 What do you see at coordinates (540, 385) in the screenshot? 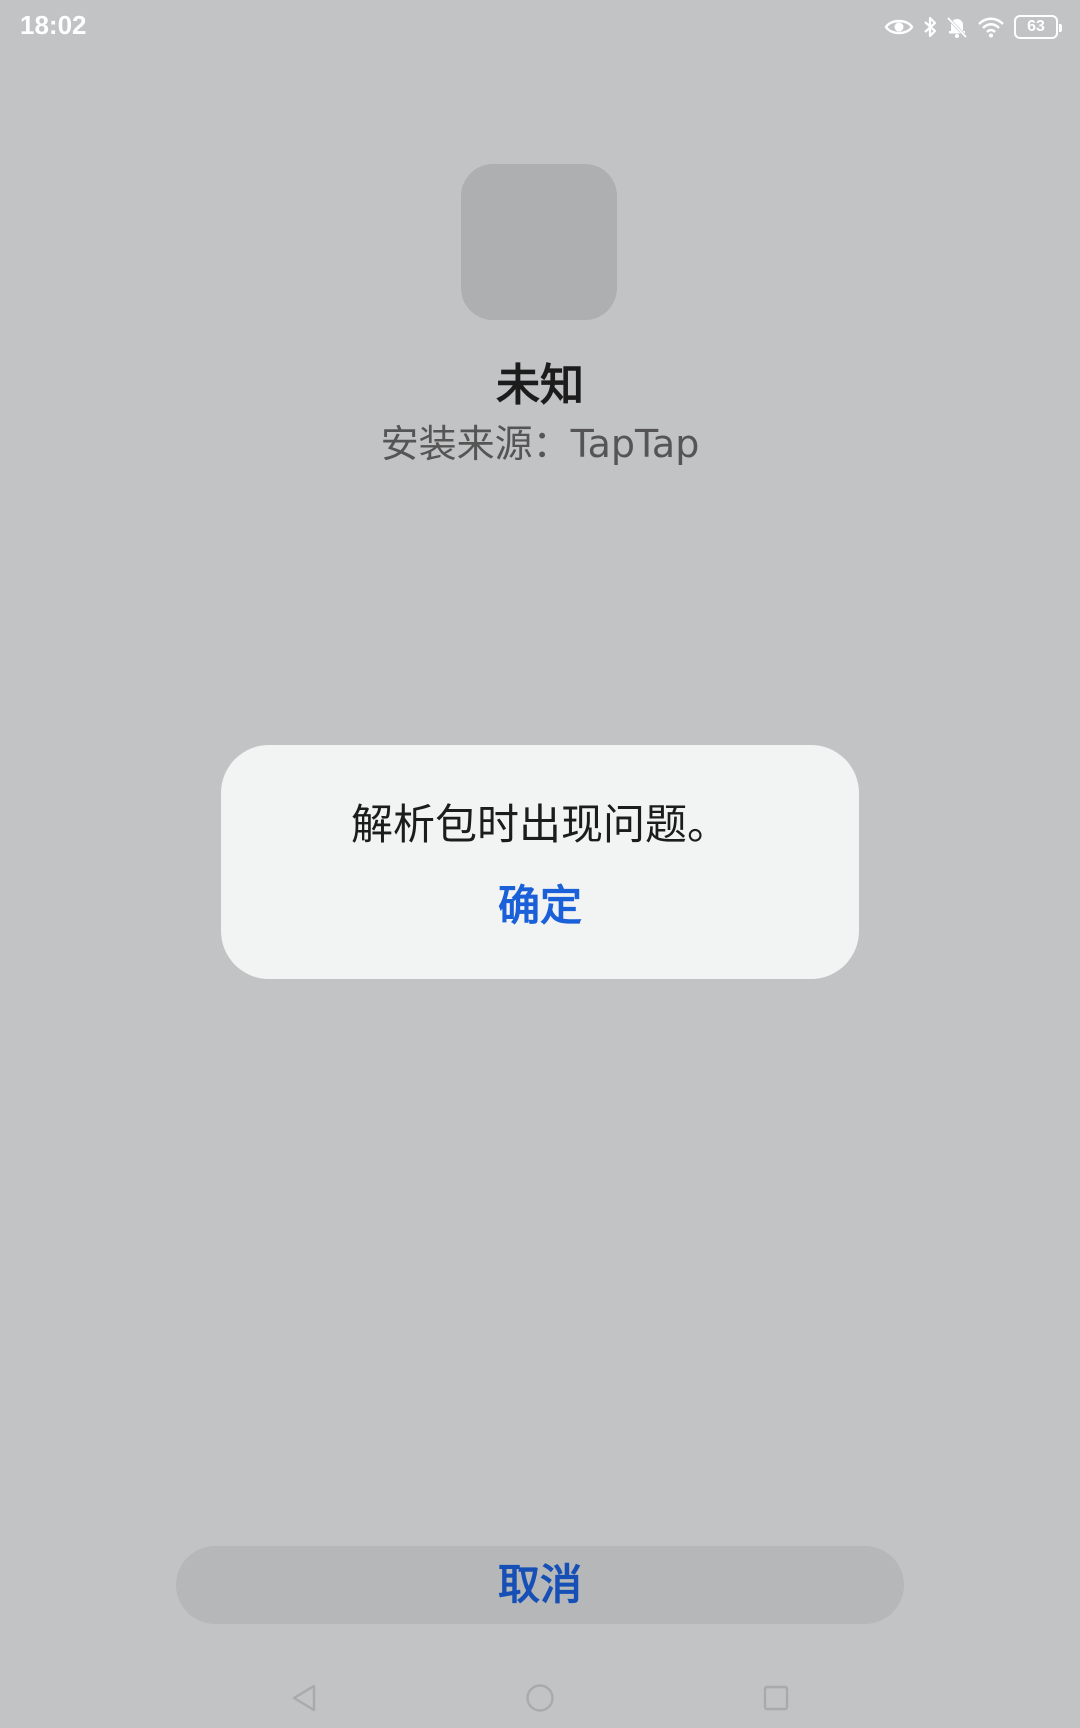
I see `app-name: 未知` at bounding box center [540, 385].